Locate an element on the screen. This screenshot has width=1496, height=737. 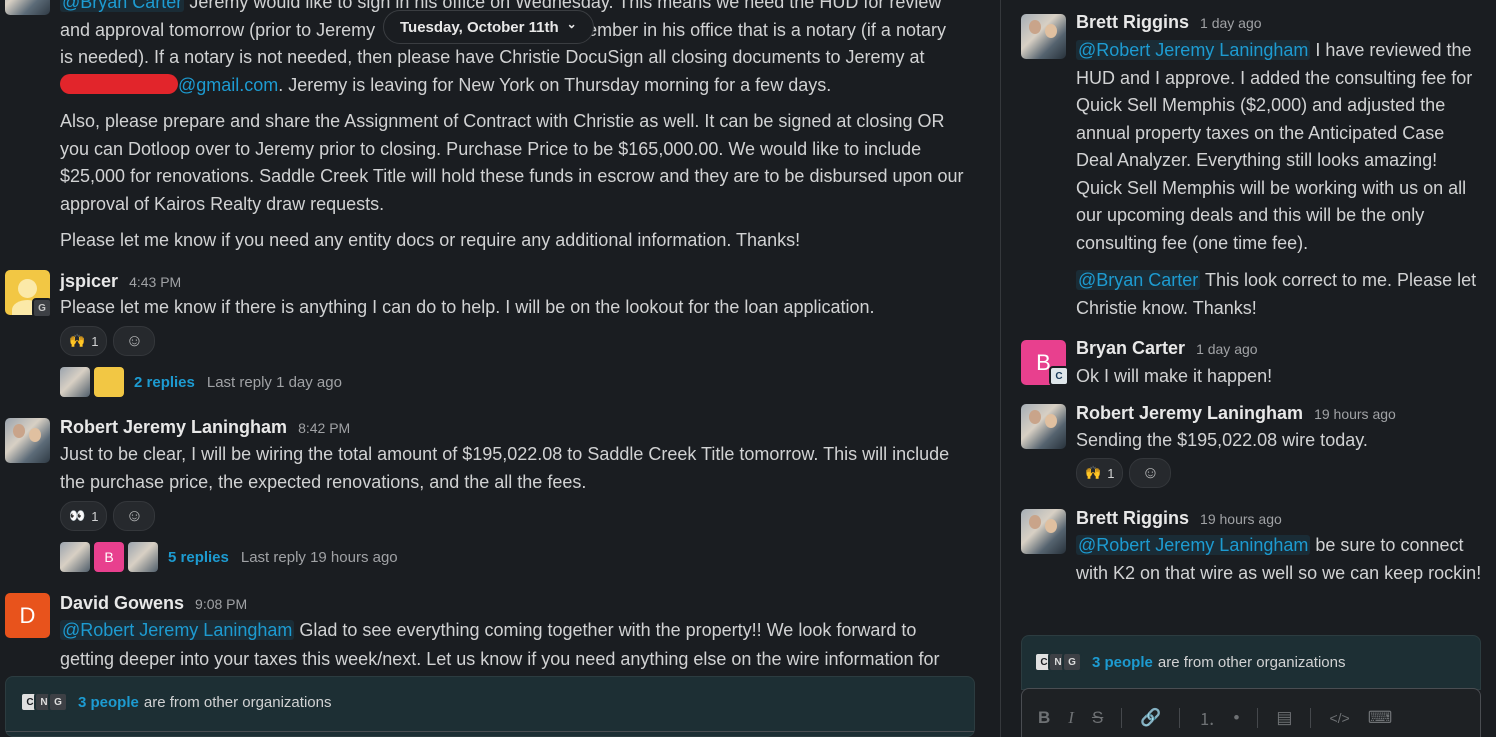
thread-summary: B 5 replies Last reply 19 hours ago is located at coordinates (229, 557).